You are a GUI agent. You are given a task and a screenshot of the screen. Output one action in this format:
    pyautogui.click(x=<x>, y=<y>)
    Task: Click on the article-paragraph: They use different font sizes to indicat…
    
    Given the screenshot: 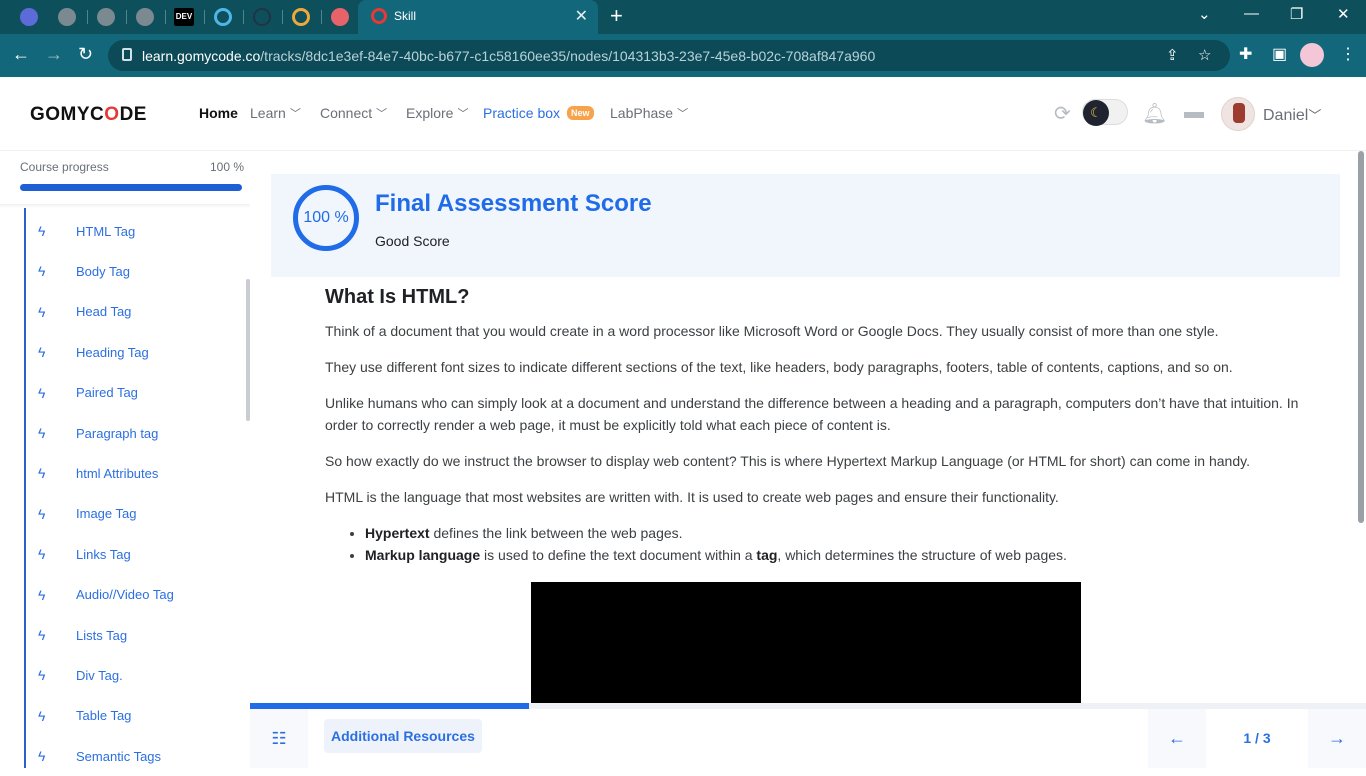 What is the action you would take?
    pyautogui.click(x=779, y=367)
    